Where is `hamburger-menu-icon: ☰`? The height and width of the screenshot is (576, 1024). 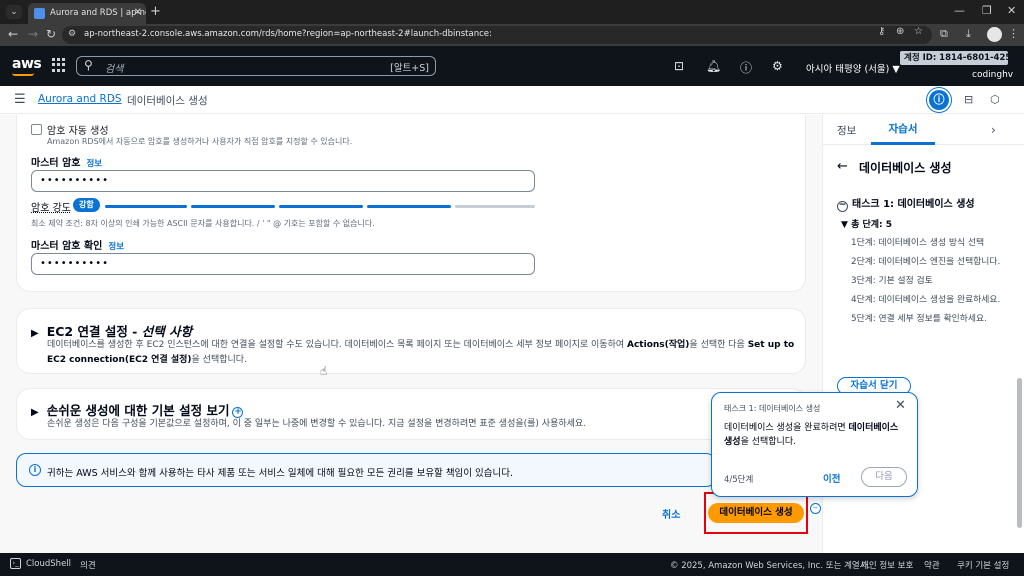 hamburger-menu-icon: ☰ is located at coordinates (20, 99).